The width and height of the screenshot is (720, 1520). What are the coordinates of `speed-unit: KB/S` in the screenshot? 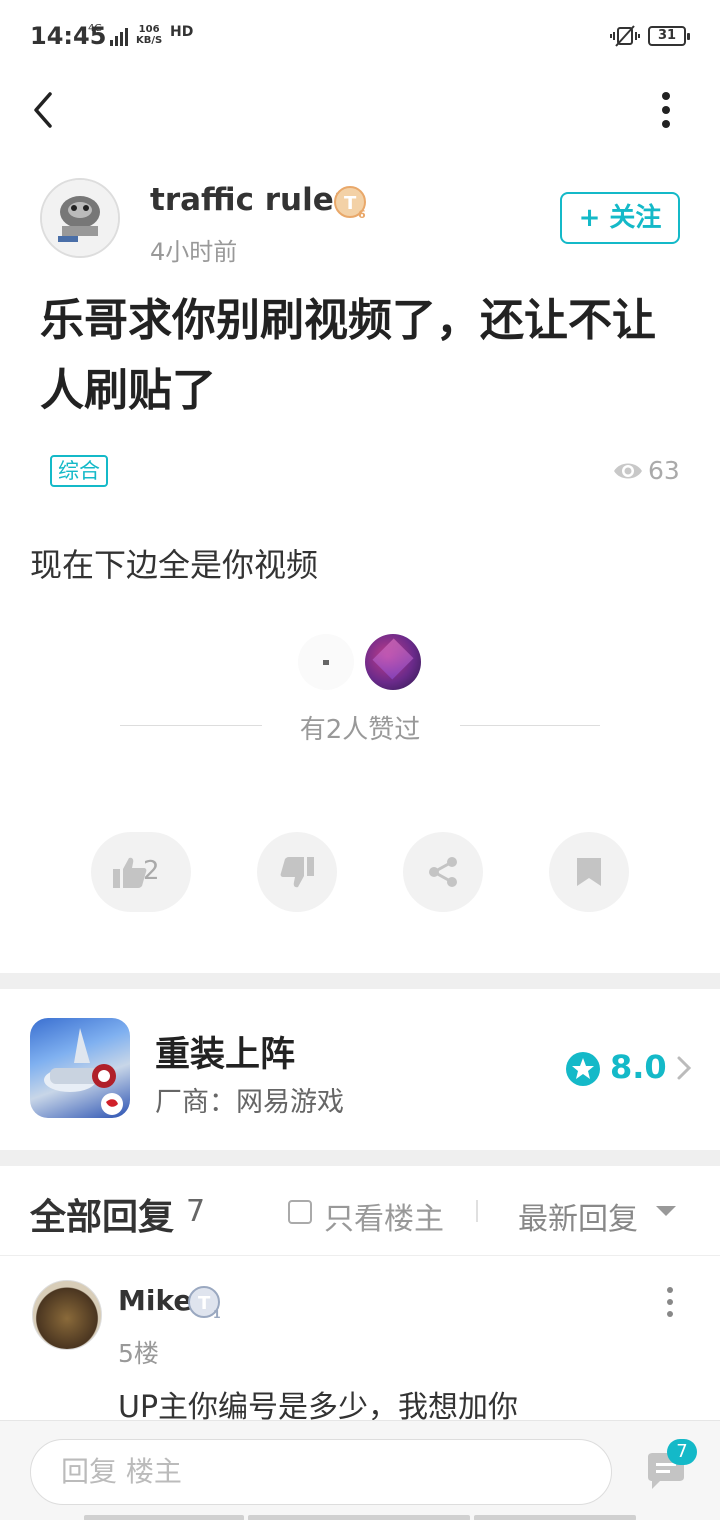 It's located at (149, 40).